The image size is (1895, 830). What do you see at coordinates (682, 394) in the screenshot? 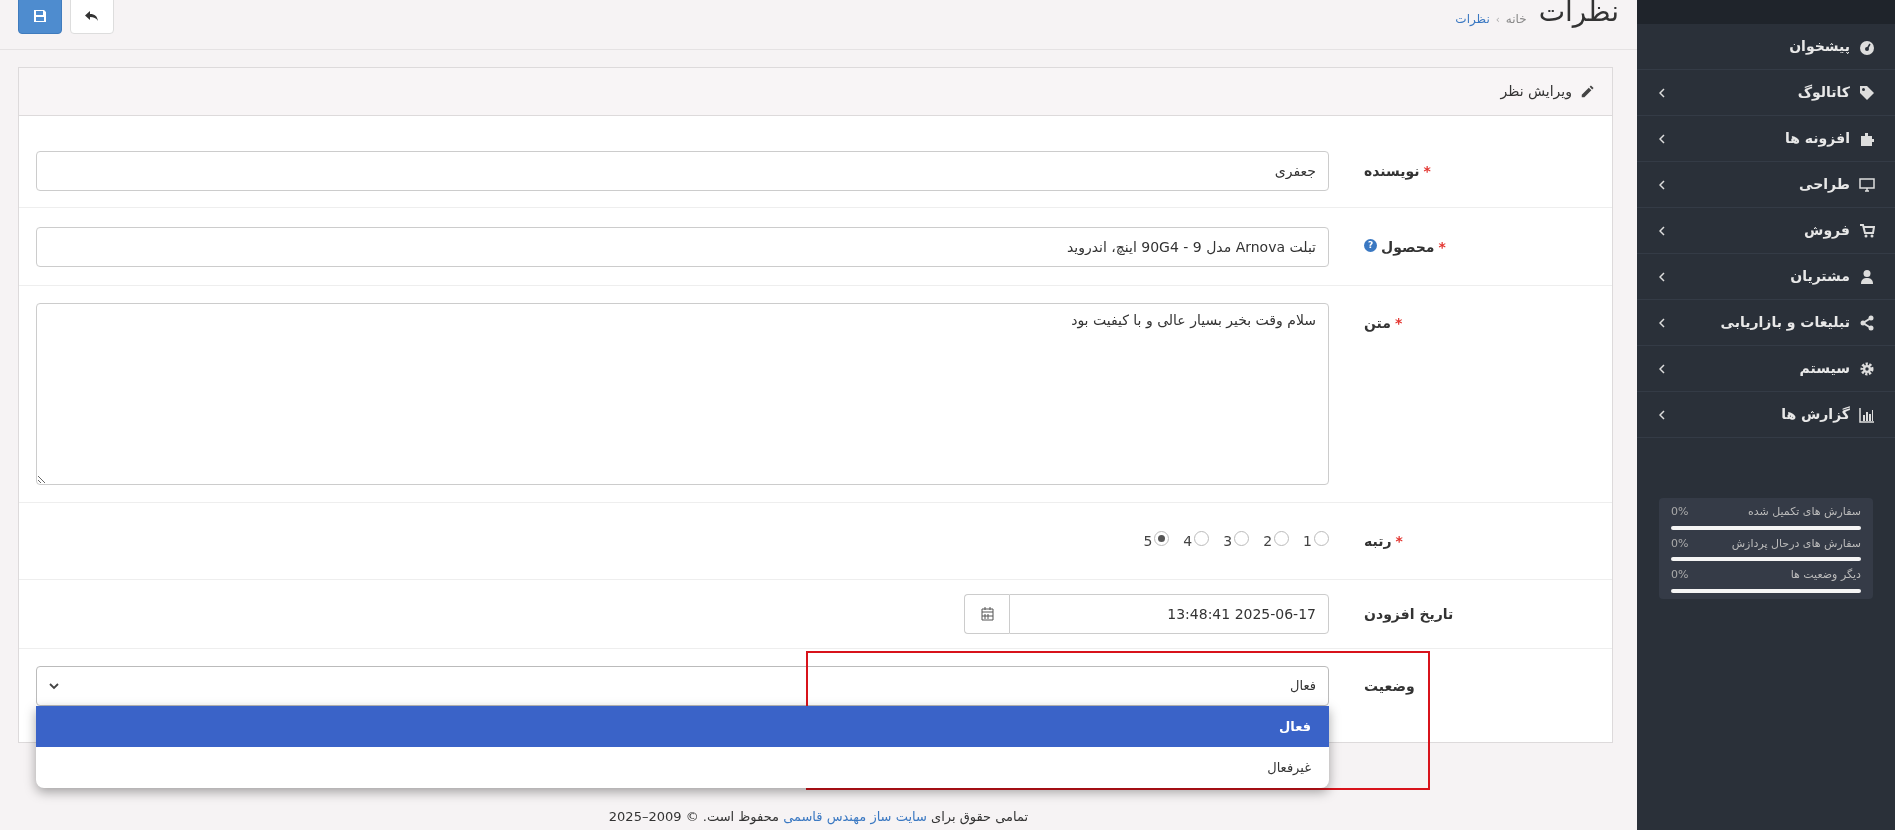
I see `comment-textarea: سلام وقت بخیر بسیار عالی و با کیفیت بود` at bounding box center [682, 394].